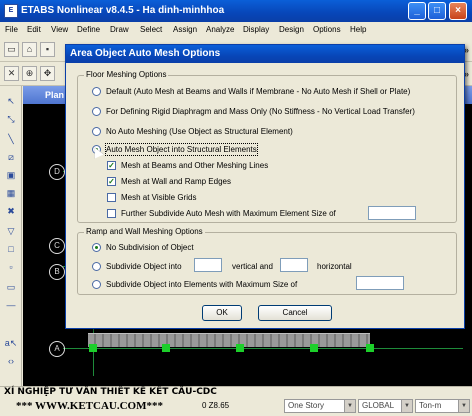 This screenshot has height=416, width=472. What do you see at coordinates (229, 340) in the screenshot?
I see `meshed-beam-strip` at bounding box center [229, 340].